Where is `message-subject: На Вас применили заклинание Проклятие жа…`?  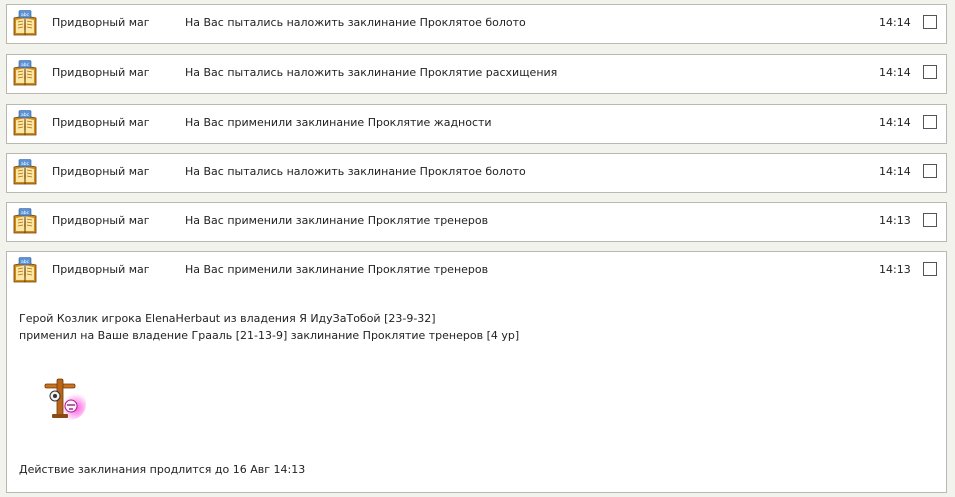
message-subject: На Вас применили заклинание Проклятие жа… is located at coordinates (338, 122).